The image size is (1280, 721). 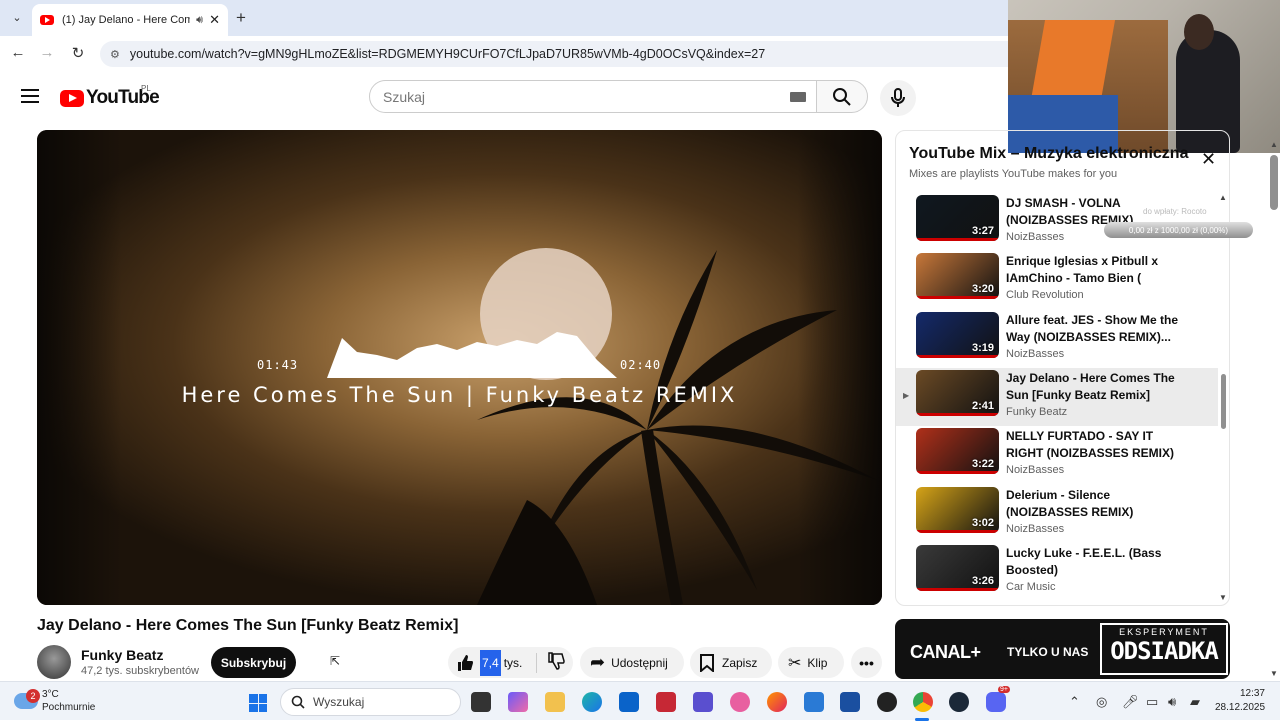 I want to click on duration-badge: 2:41, so click(x=982, y=405).